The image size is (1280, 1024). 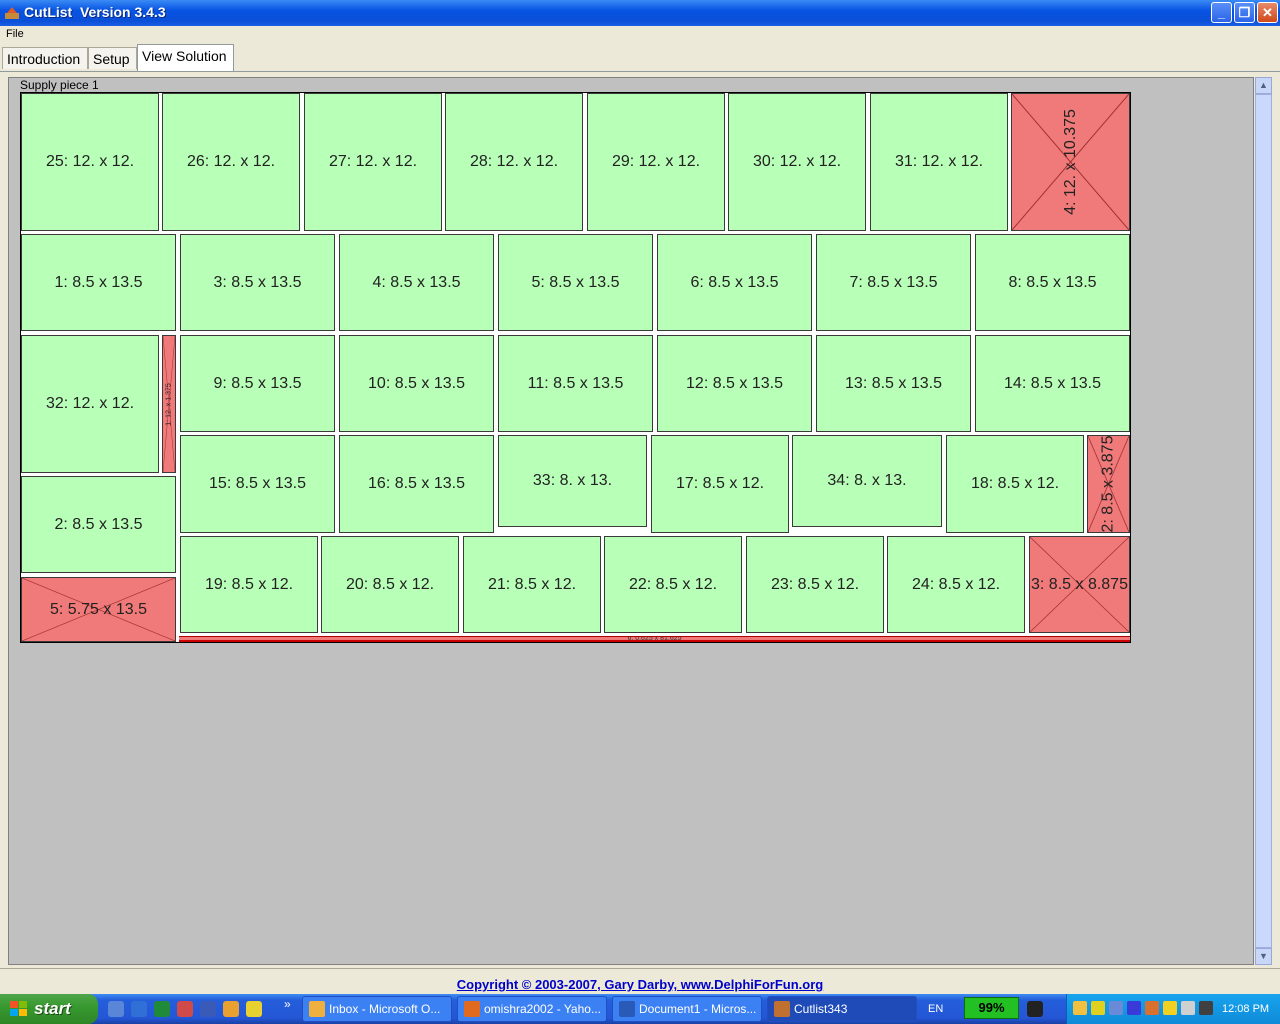 What do you see at coordinates (231, 1009) in the screenshot?
I see `outlook-icon` at bounding box center [231, 1009].